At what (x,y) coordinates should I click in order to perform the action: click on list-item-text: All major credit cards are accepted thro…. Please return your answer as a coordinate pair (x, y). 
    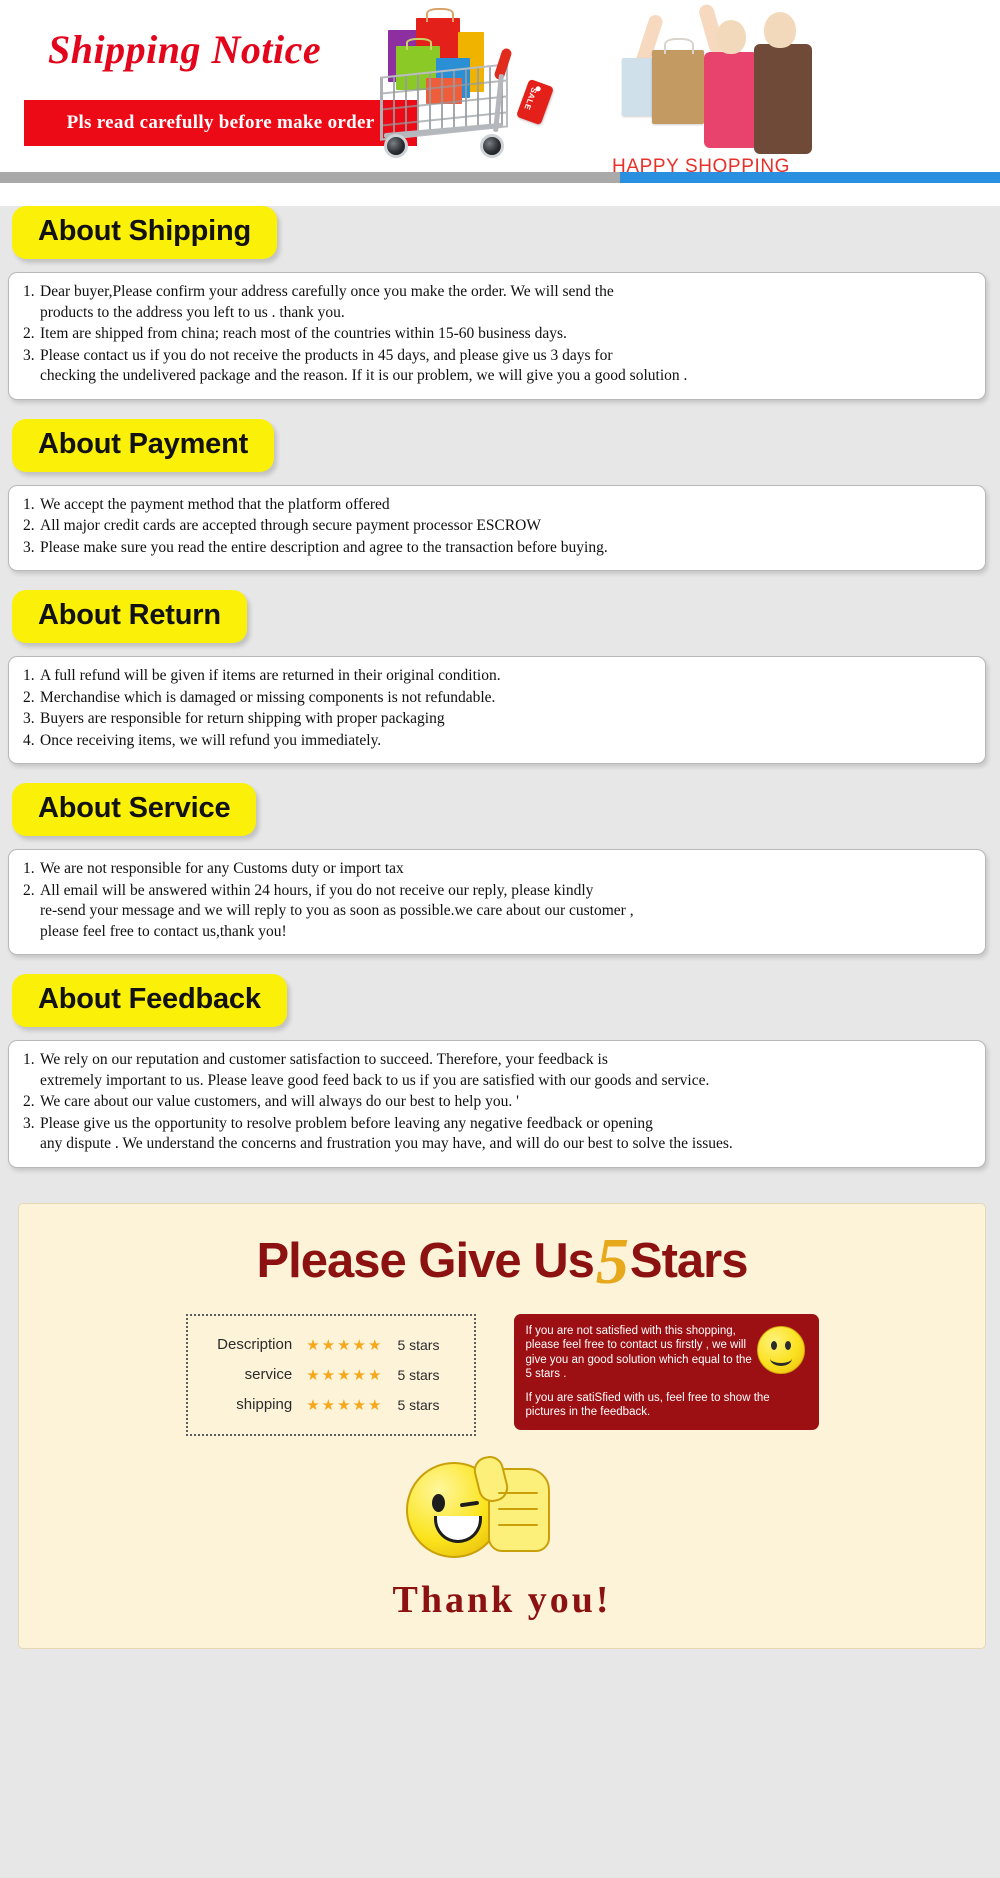
    Looking at the image, I should click on (290, 525).